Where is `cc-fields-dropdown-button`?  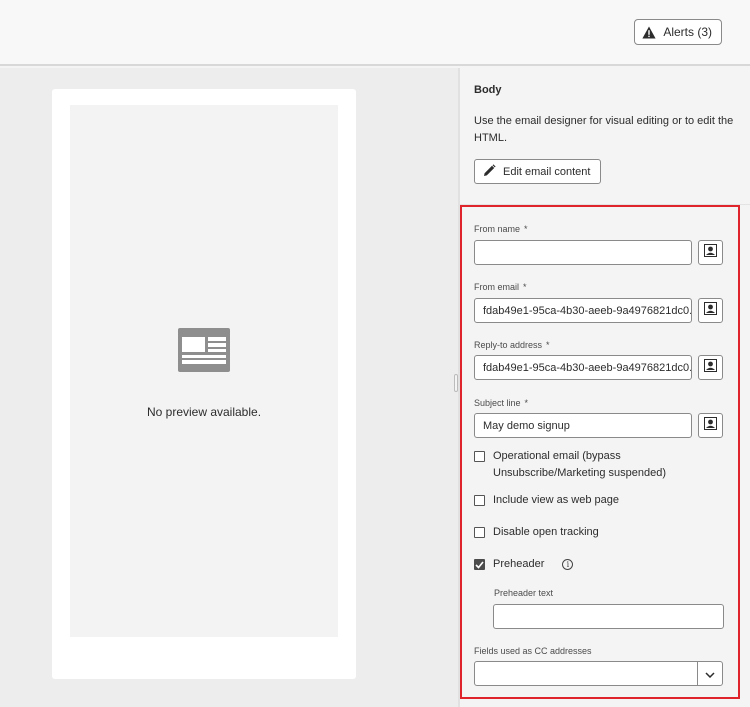 cc-fields-dropdown-button is located at coordinates (709, 673).